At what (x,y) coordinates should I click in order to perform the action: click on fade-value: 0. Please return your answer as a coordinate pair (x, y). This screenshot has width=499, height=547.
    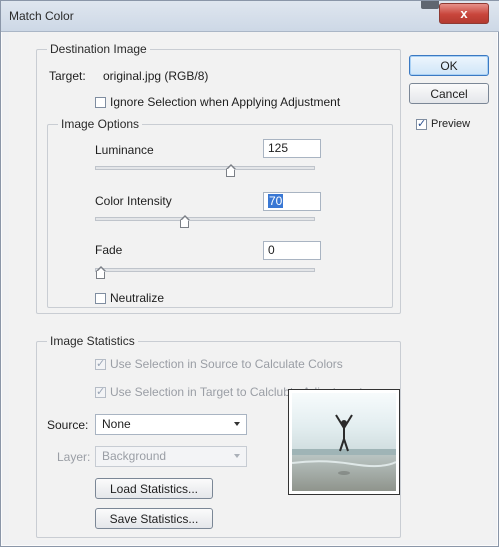
    Looking at the image, I should click on (271, 250).